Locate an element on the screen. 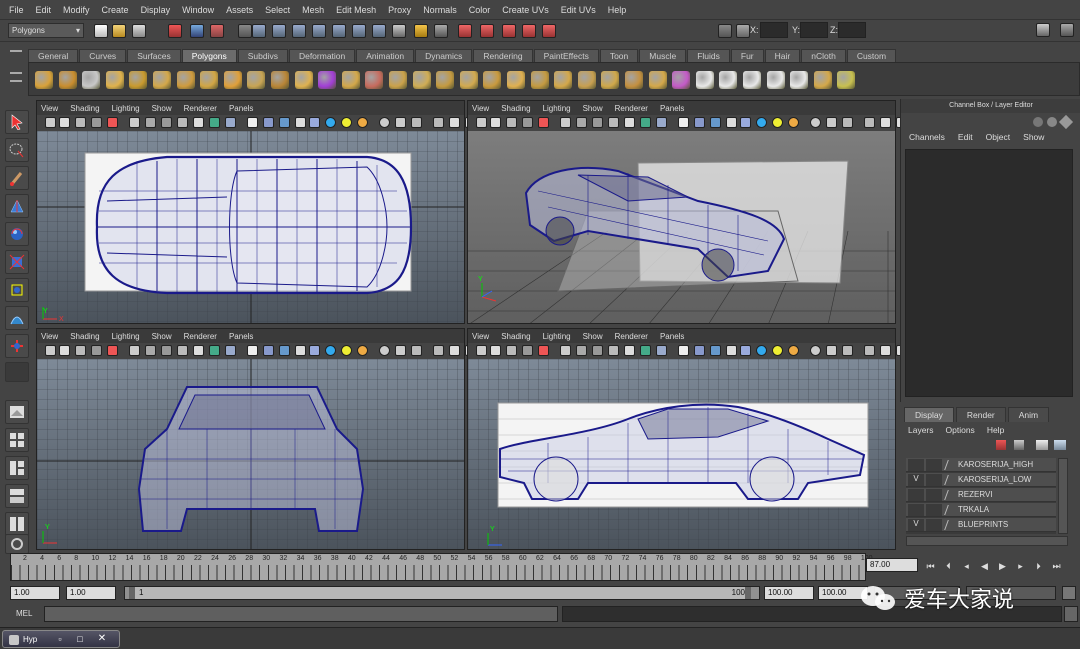 The height and width of the screenshot is (649, 1080). new-layer-selected-icon is located at coordinates (1042, 445).